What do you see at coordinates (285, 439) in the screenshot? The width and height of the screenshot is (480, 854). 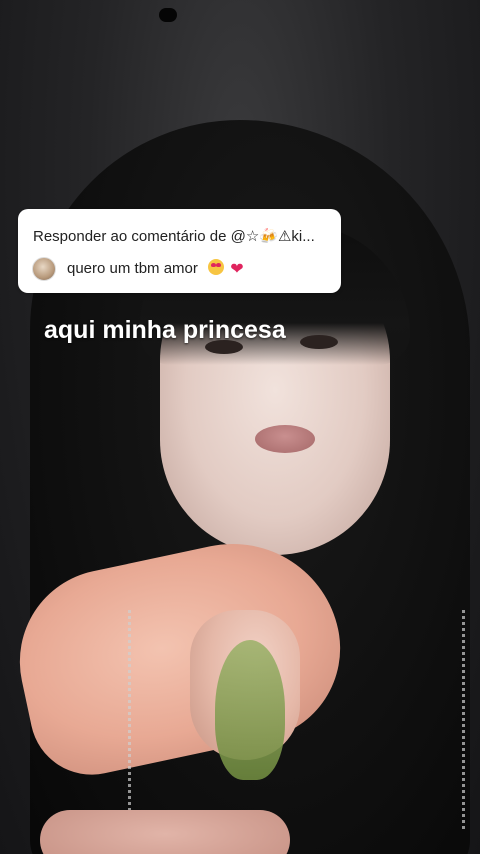 I see `lips` at bounding box center [285, 439].